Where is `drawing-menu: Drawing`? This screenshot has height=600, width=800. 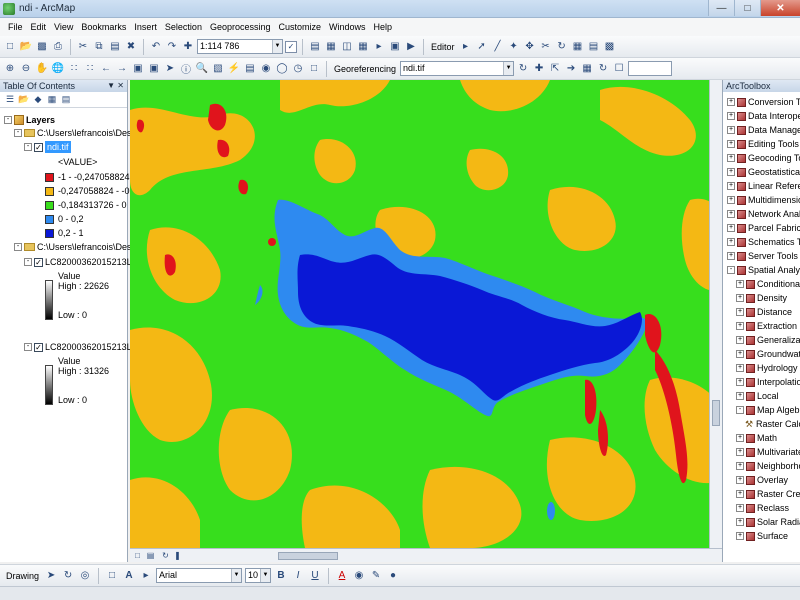
drawing-menu: Drawing is located at coordinates (22, 576).